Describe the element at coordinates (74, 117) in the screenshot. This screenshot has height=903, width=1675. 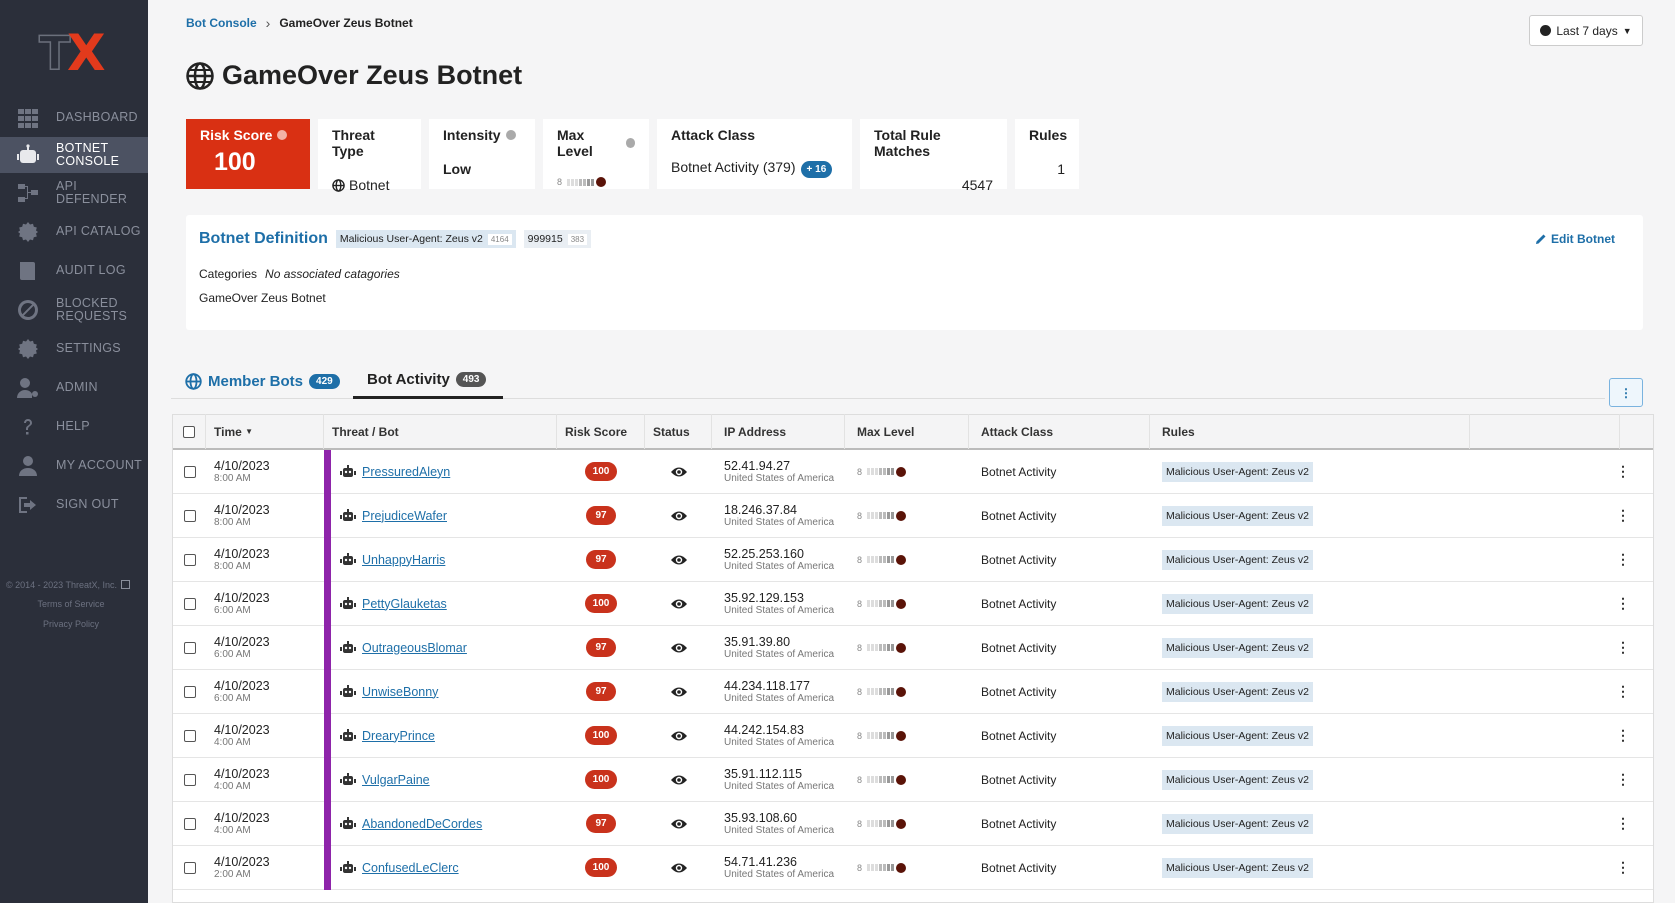
I see `sidebar-item-dashboard: Dashboard` at that location.